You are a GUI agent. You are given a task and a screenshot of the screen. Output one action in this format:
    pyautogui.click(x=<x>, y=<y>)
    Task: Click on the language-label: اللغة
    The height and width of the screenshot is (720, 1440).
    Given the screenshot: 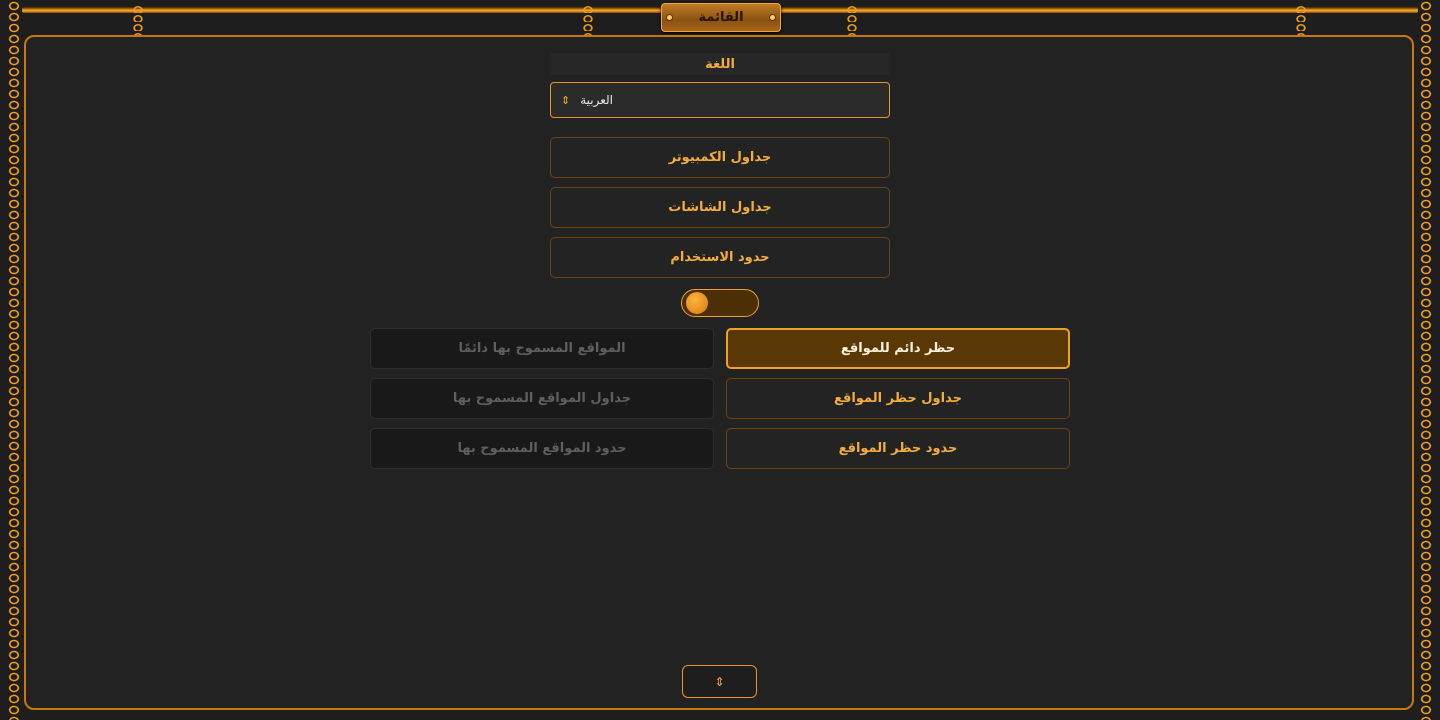 What is the action you would take?
    pyautogui.click(x=720, y=64)
    